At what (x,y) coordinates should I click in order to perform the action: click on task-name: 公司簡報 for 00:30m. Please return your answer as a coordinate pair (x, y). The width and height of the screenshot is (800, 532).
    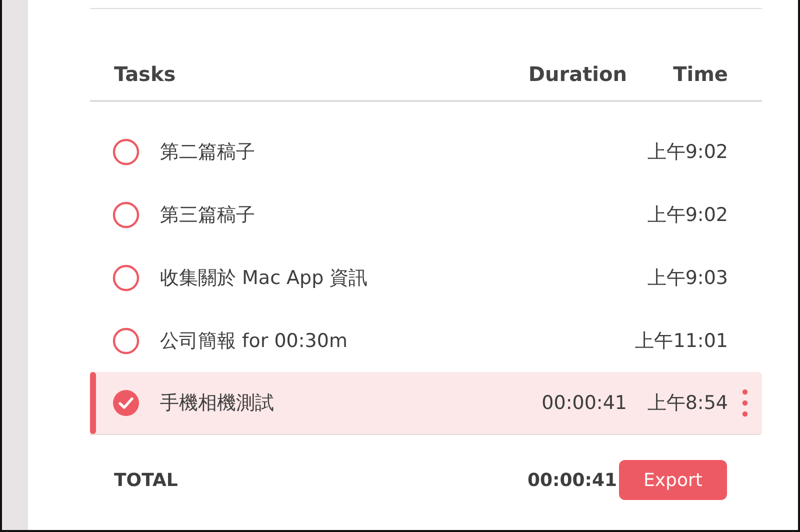
    Looking at the image, I should click on (254, 341).